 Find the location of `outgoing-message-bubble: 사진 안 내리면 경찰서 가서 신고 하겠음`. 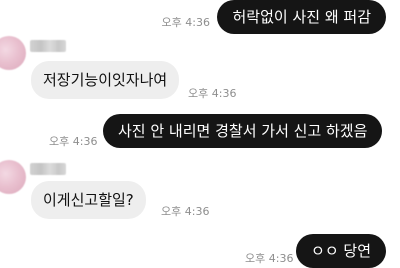

outgoing-message-bubble: 사진 안 내리면 경찰서 가서 신고 하겠음 is located at coordinates (243, 131).